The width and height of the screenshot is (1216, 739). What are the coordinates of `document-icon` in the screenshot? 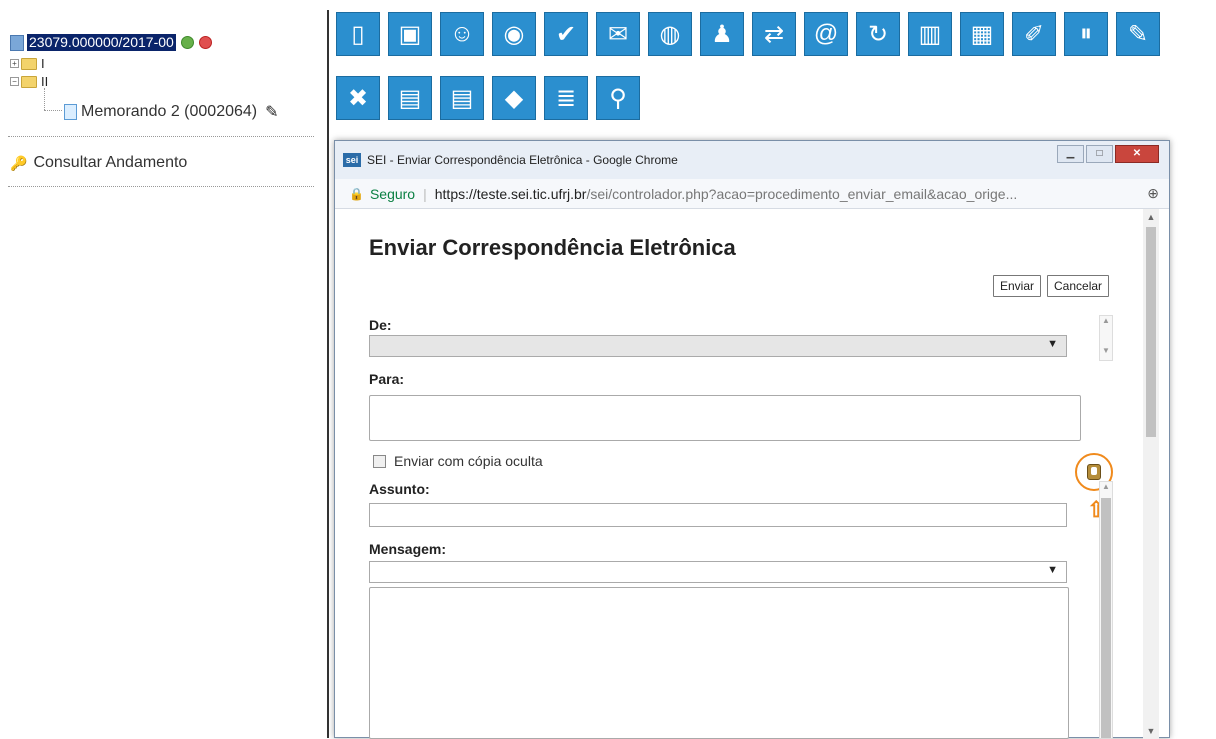 It's located at (70, 112).